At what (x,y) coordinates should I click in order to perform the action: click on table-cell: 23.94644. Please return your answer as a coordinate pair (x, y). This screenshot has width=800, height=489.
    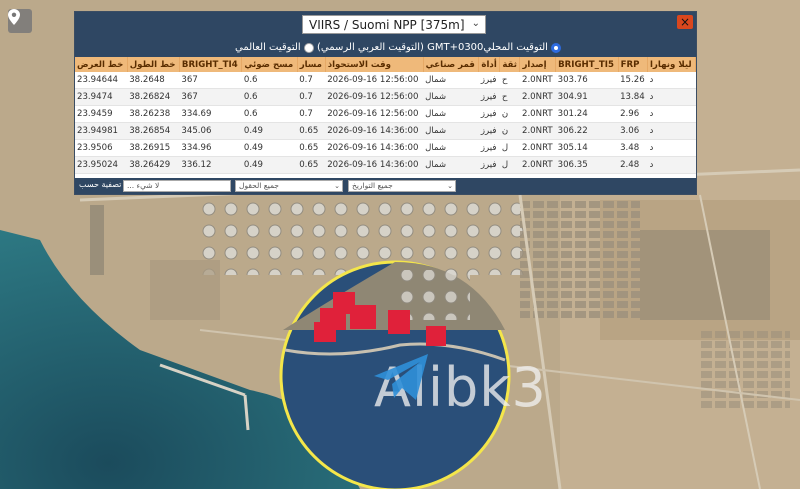
    Looking at the image, I should click on (101, 80).